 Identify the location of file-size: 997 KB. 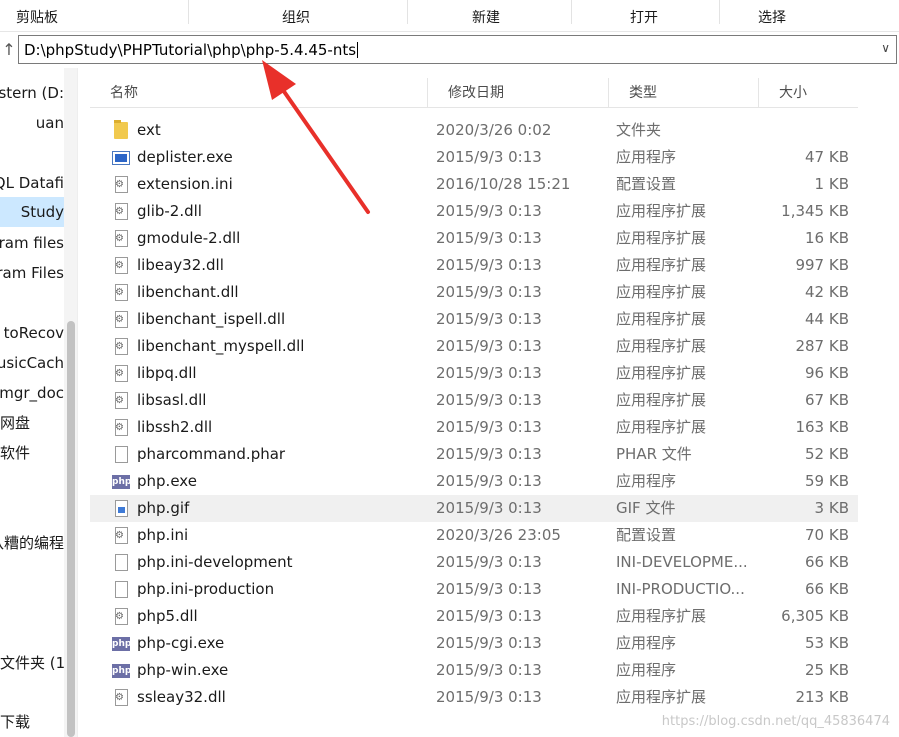
(822, 265).